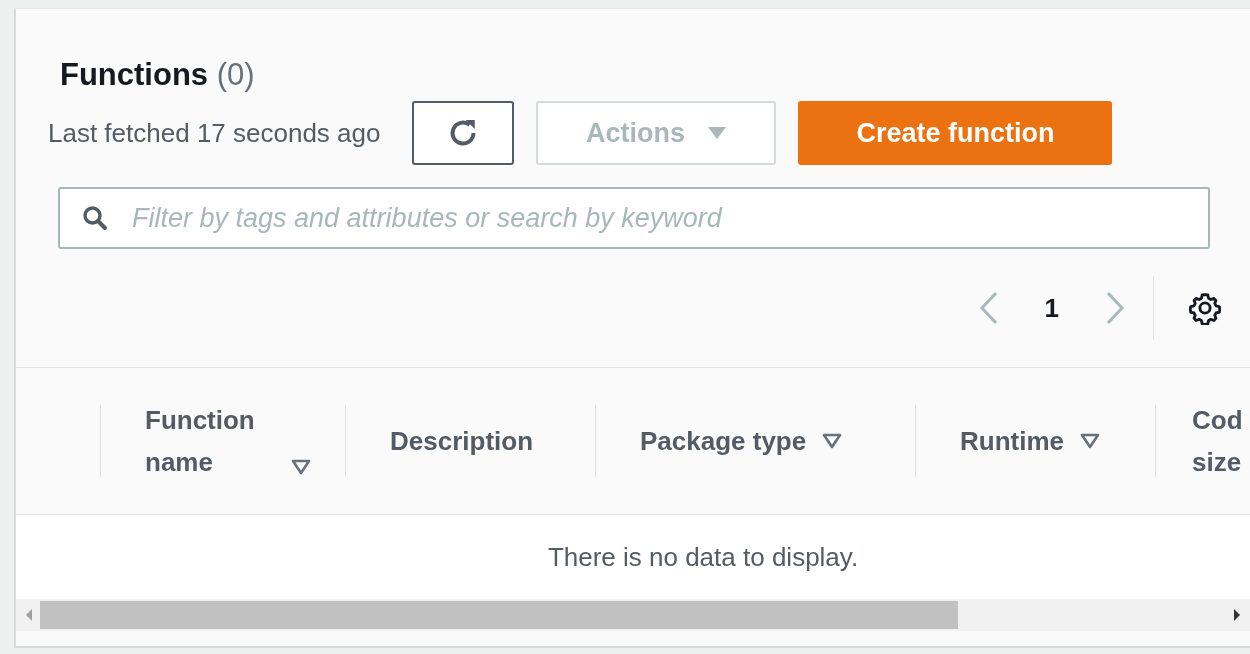 Image resolution: width=1250 pixels, height=654 pixels. Describe the element at coordinates (716, 133) in the screenshot. I see `caret-icon` at that location.